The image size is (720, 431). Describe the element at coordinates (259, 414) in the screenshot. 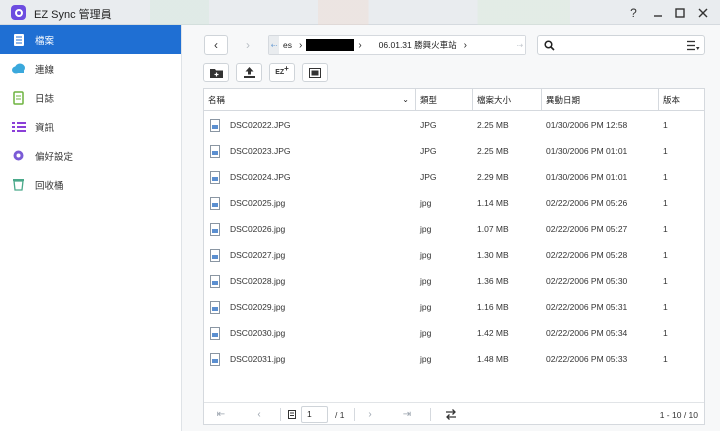

I see `previous-page-icon: ‹` at that location.